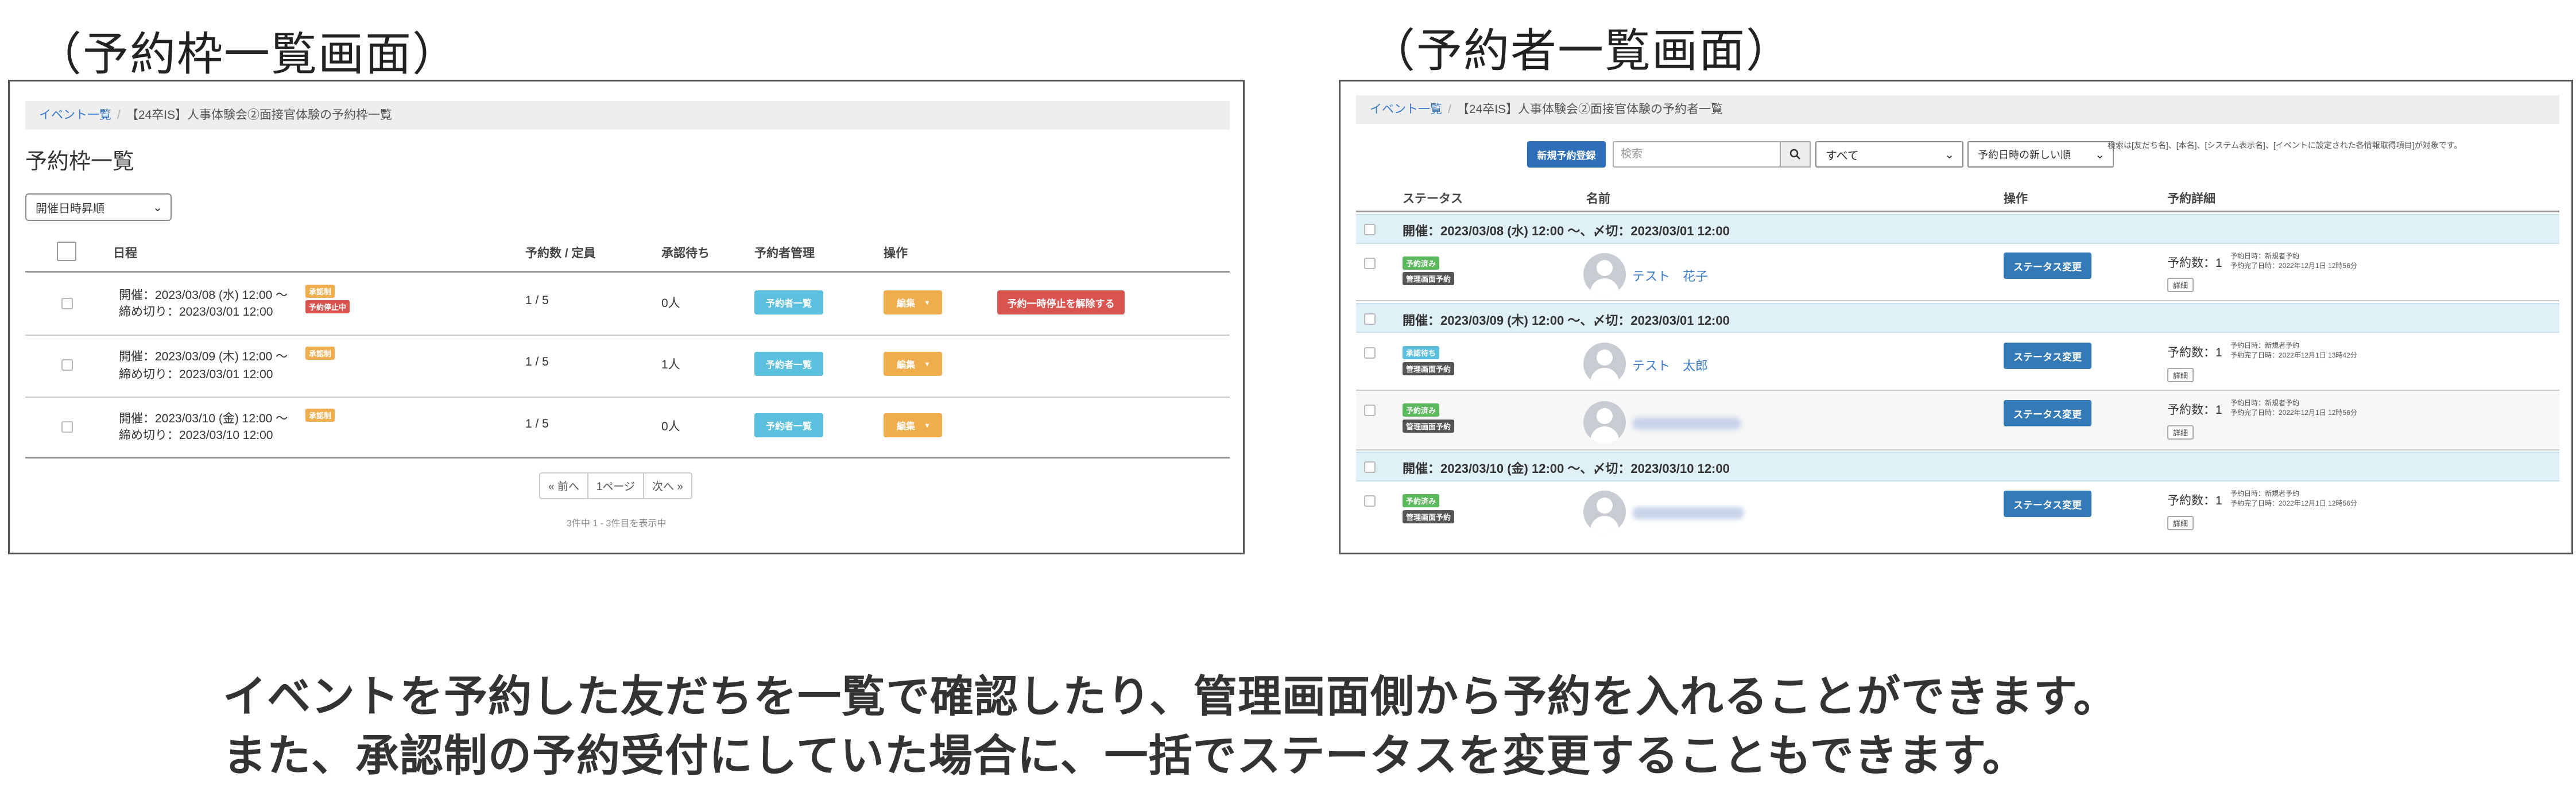 Image resolution: width=2576 pixels, height=804 pixels. I want to click on new-reservation-button: 新規予約登録, so click(1566, 155).